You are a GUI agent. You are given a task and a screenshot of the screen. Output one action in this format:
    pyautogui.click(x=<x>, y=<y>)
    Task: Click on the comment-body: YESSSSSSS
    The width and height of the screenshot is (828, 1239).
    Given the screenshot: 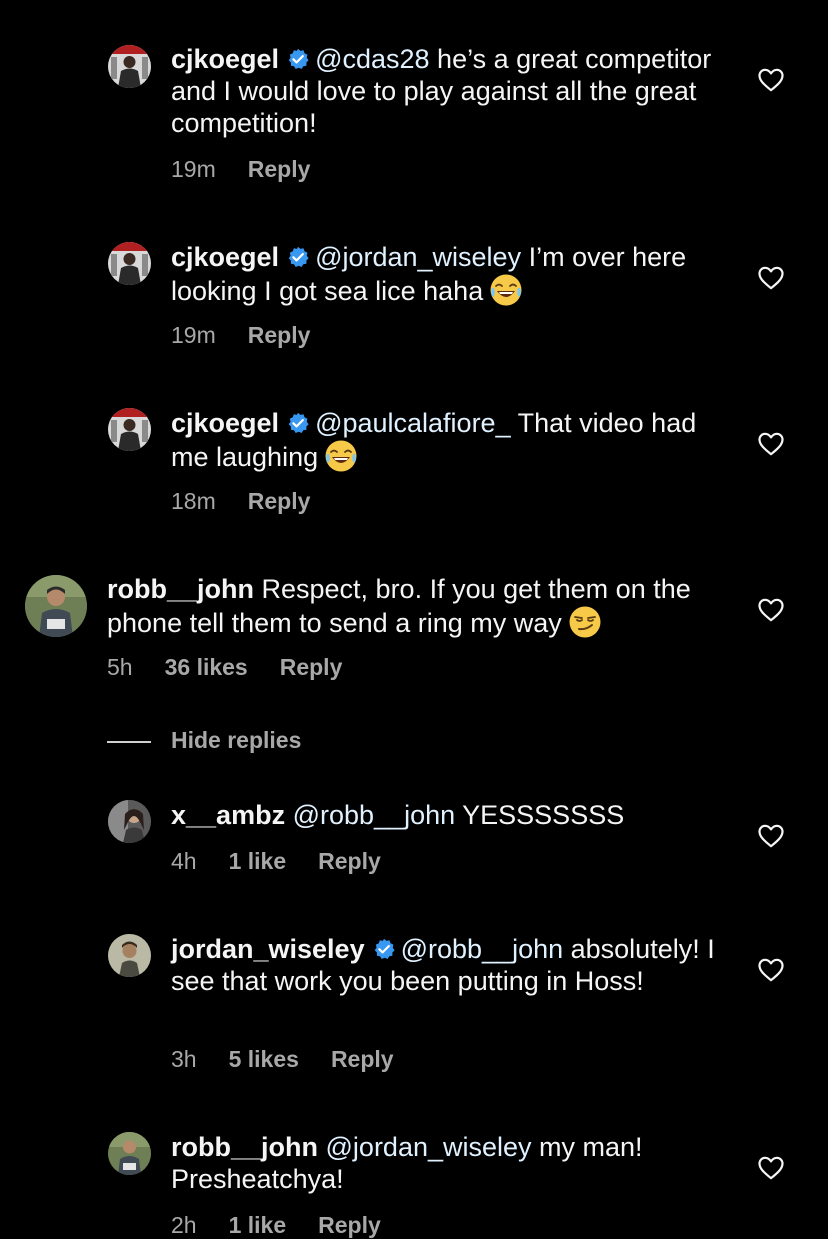 What is the action you would take?
    pyautogui.click(x=540, y=815)
    